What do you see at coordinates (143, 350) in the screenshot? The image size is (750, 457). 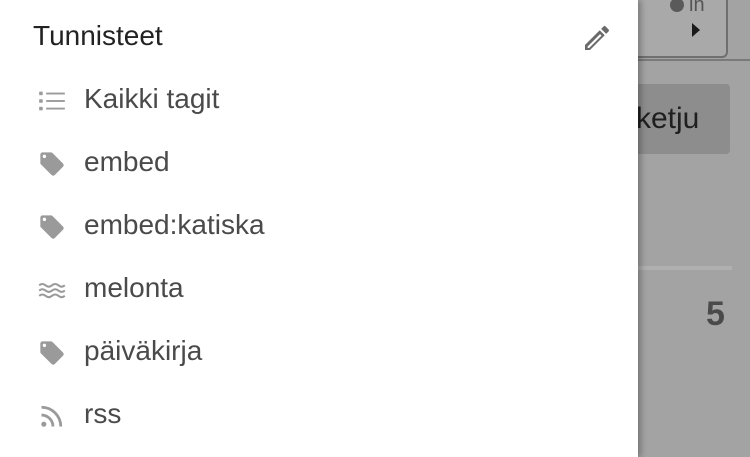 I see `tag-label: päiväkirja` at bounding box center [143, 350].